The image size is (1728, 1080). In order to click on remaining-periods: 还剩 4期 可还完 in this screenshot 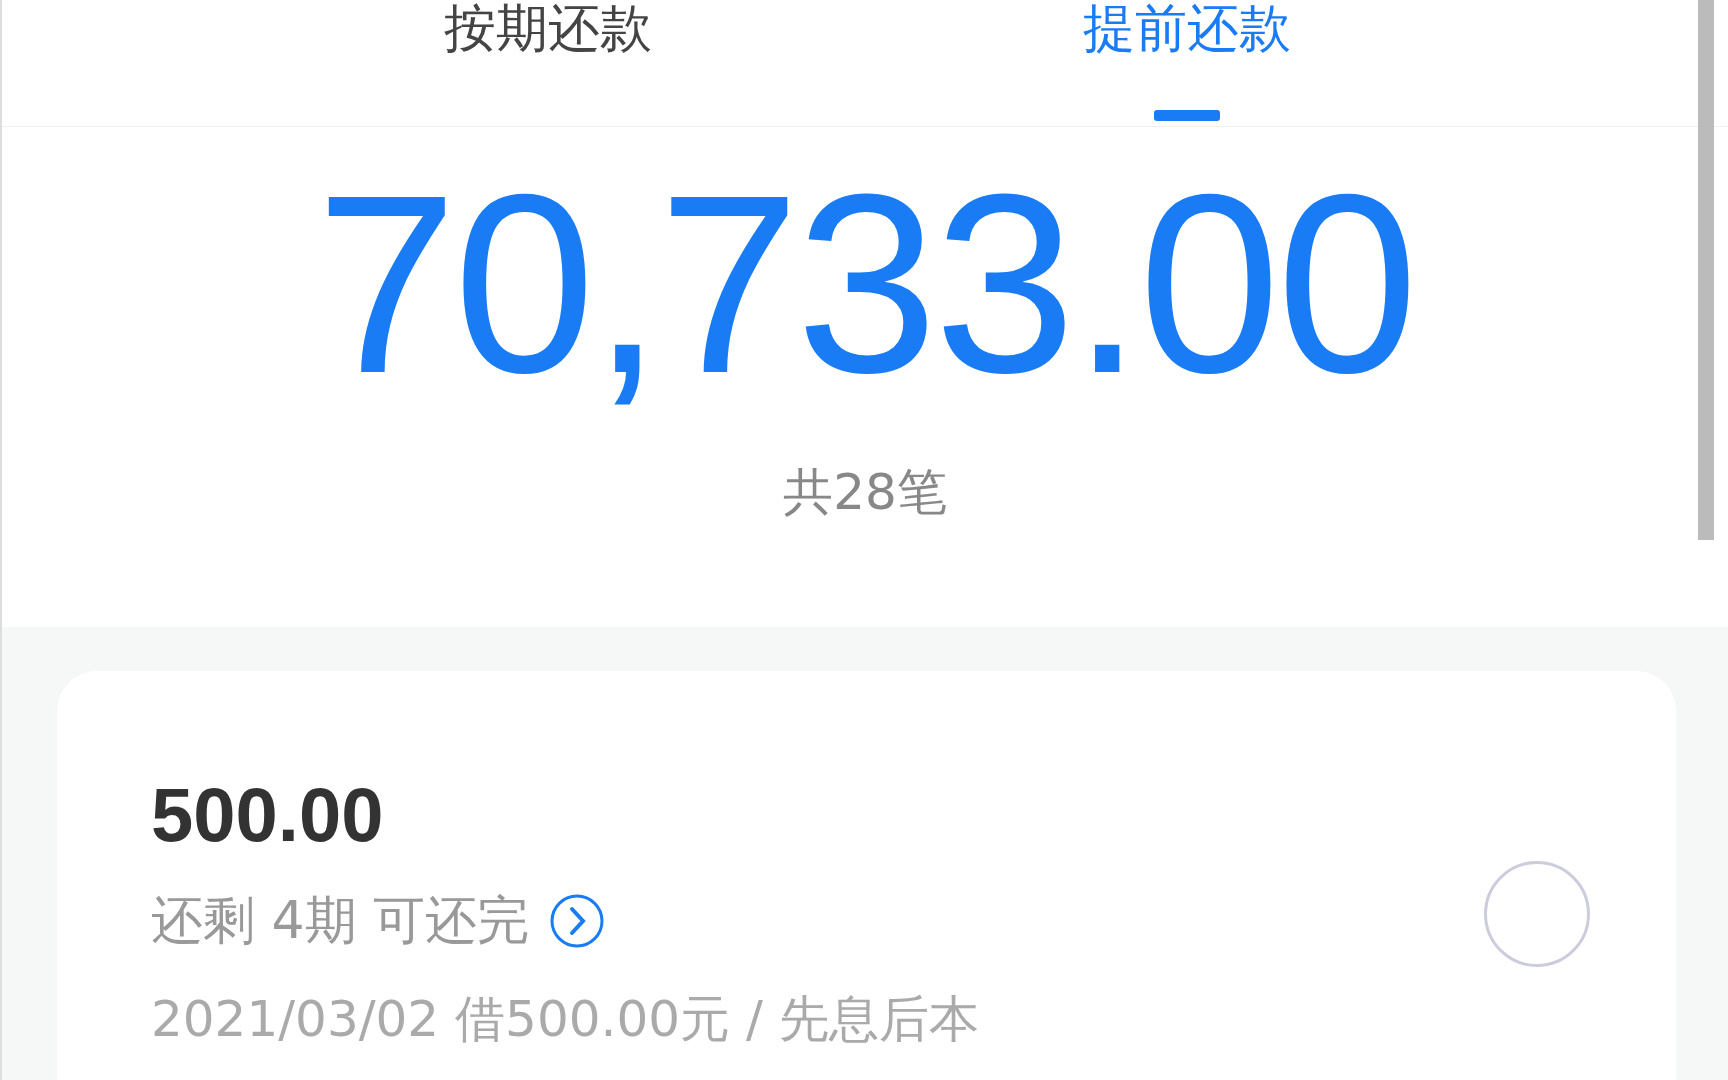, I will do `click(340, 920)`.